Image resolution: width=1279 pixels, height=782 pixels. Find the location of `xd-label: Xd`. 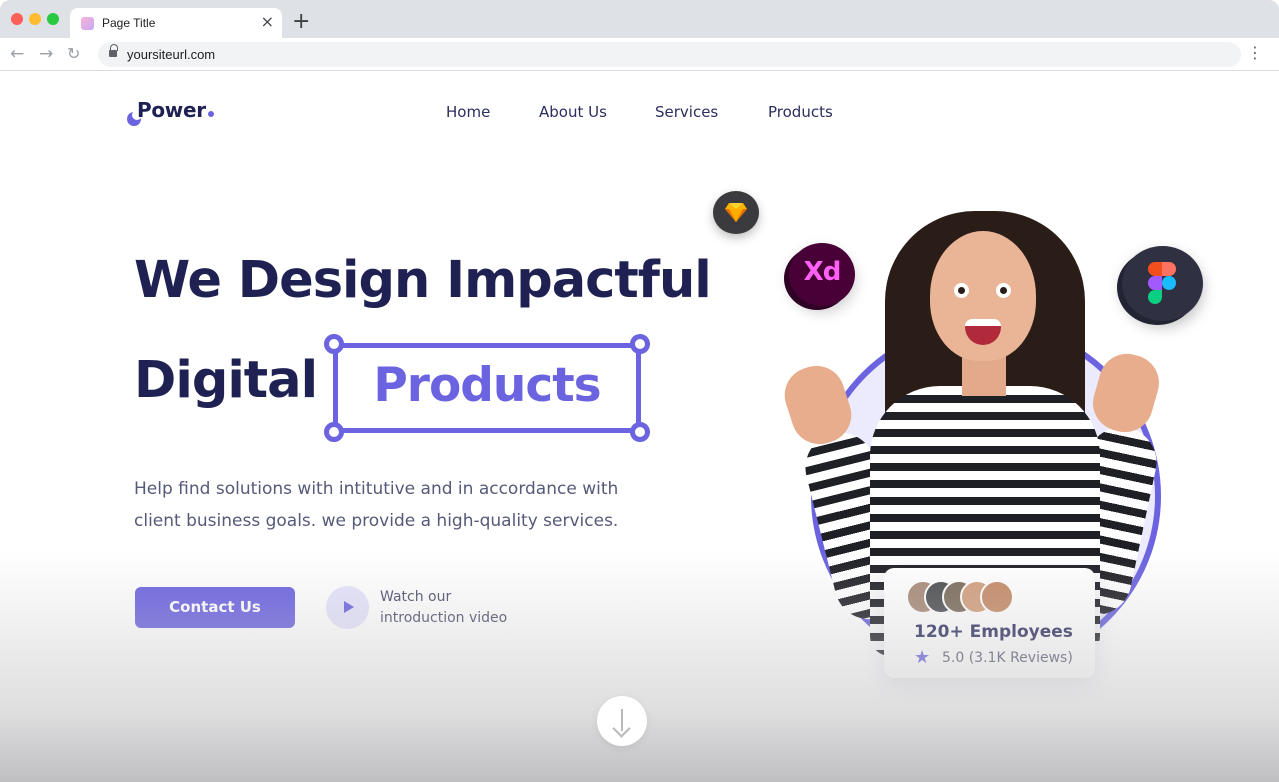

xd-label: Xd is located at coordinates (822, 272).